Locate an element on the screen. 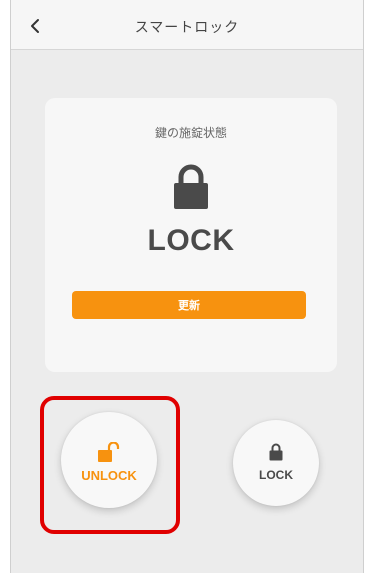 The width and height of the screenshot is (365, 573). lock-status-text: LOCK is located at coordinates (191, 240).